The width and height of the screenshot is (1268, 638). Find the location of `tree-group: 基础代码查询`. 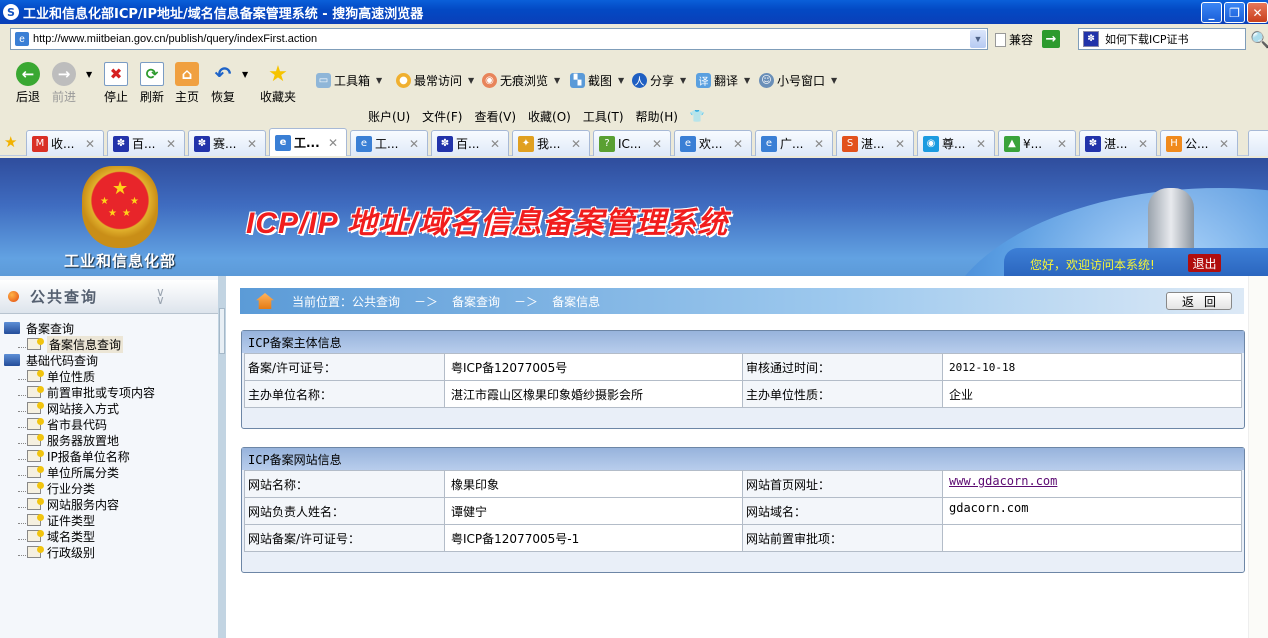

tree-group: 基础代码查询 is located at coordinates (79, 360).